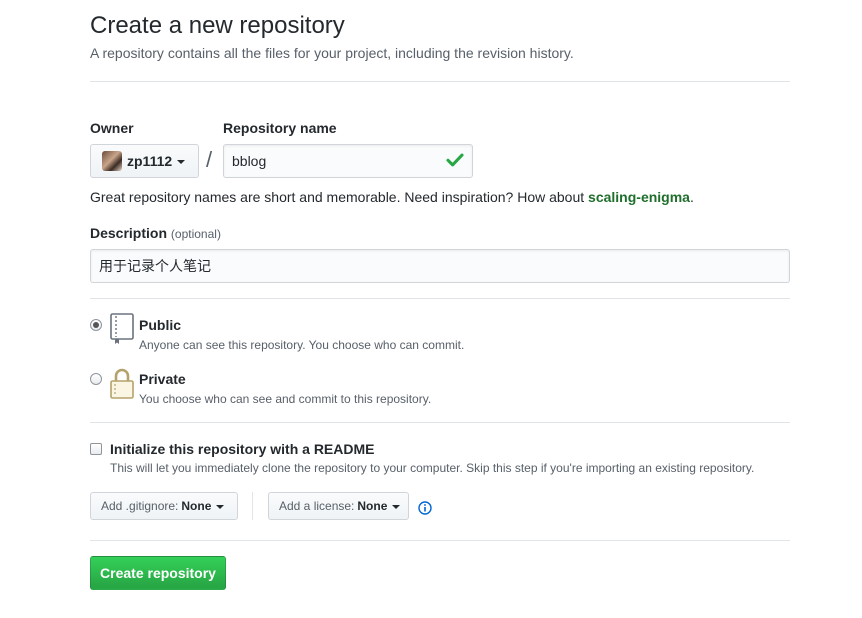 The height and width of the screenshot is (618, 862). What do you see at coordinates (112, 128) in the screenshot?
I see `owner-label: Owner` at bounding box center [112, 128].